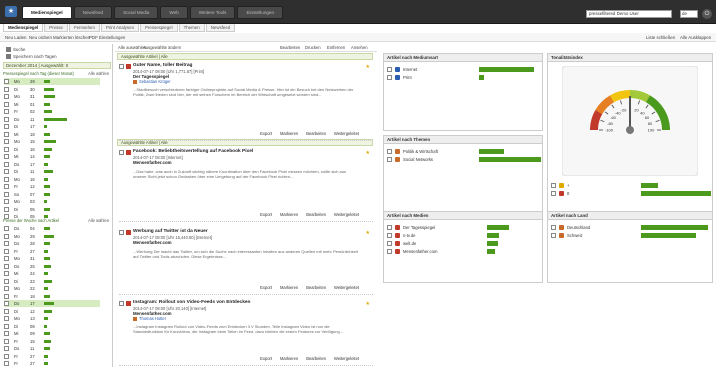 The image size is (716, 367). Describe the element at coordinates (52, 149) in the screenshot. I see `day-row: Di 16` at that location.